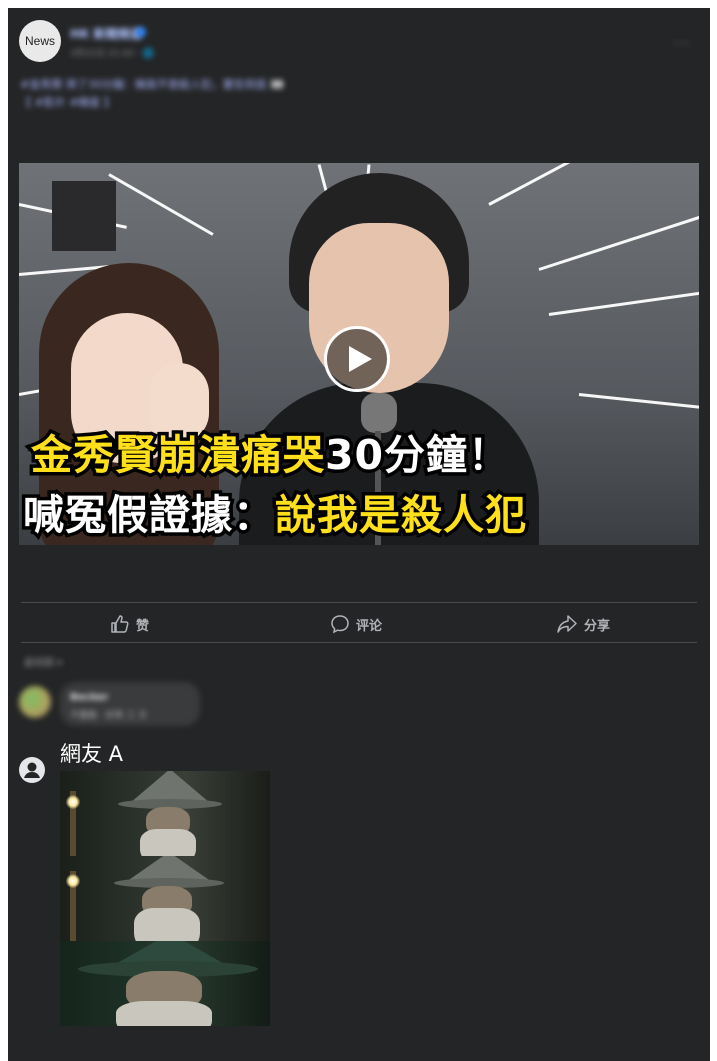  I want to click on share-label: 分享, so click(597, 626).